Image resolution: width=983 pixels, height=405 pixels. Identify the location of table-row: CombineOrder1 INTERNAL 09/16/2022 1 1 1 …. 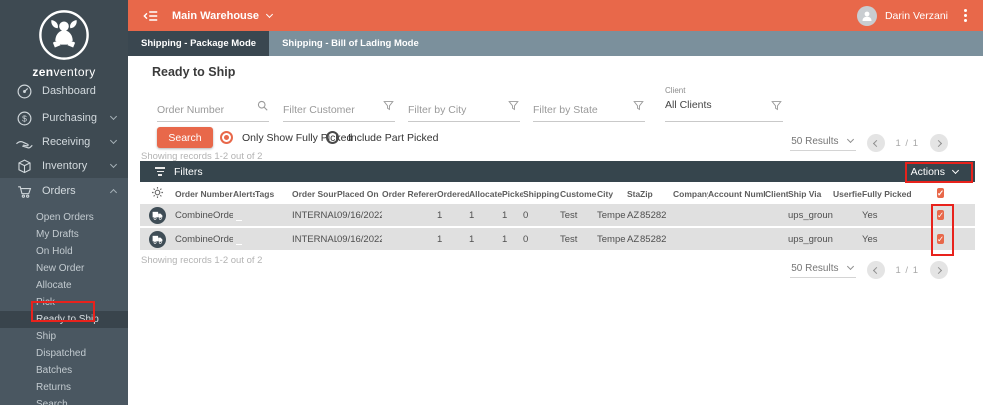
(557, 238).